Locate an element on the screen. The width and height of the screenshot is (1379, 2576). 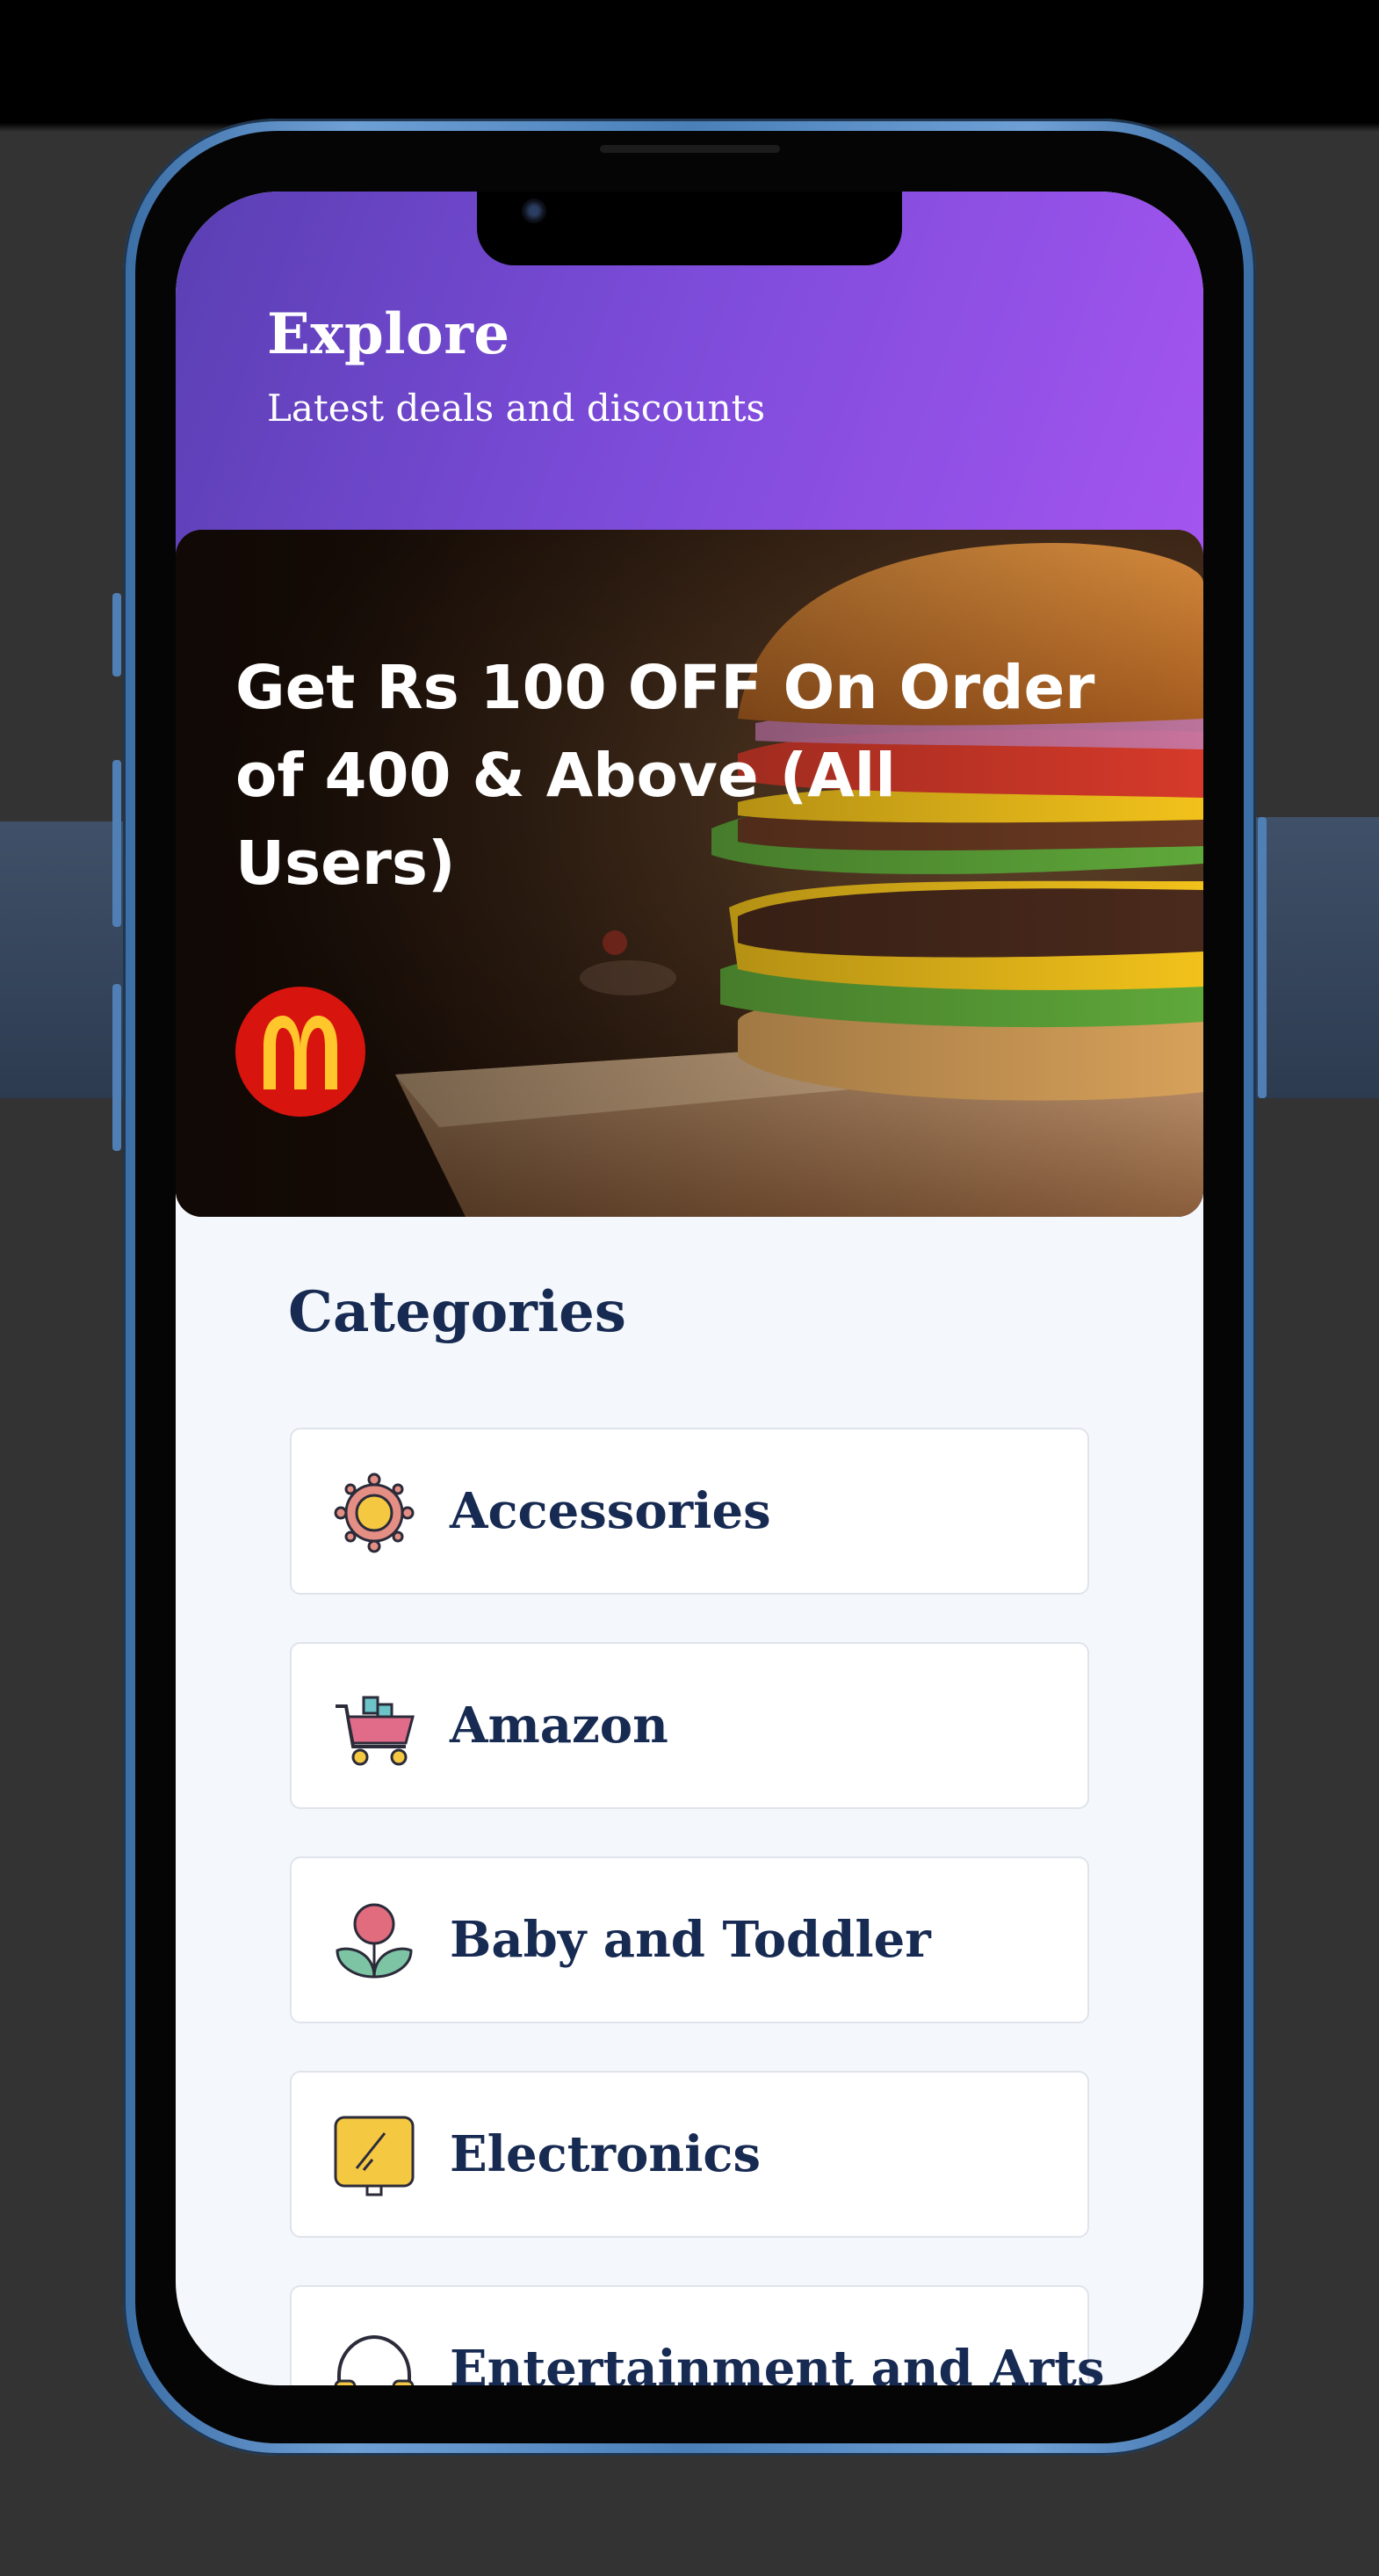
mcdonalds-logo is located at coordinates (300, 1052).